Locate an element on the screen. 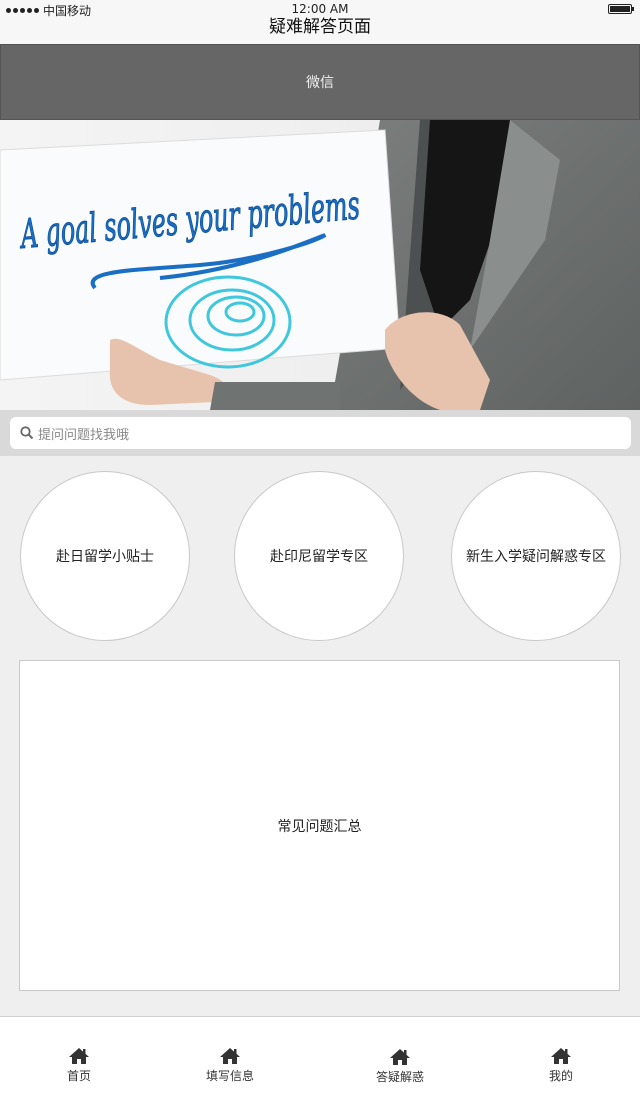  page-title: 疑难解答页面 is located at coordinates (320, 27).